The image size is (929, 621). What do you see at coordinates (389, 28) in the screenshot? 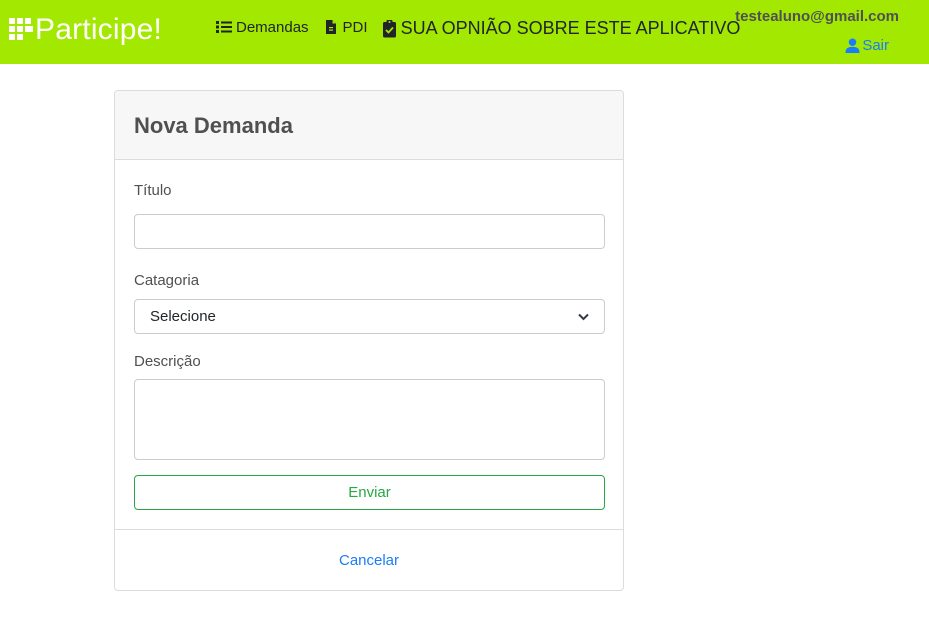
I see `clipboard-check-icon` at bounding box center [389, 28].